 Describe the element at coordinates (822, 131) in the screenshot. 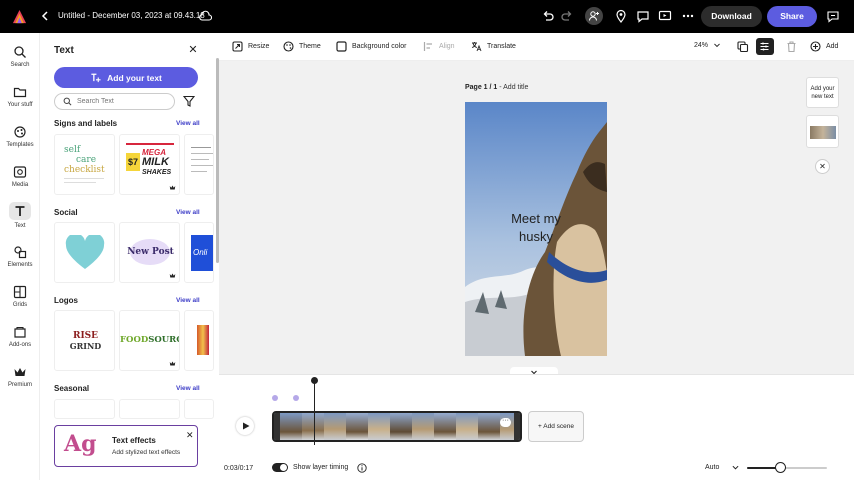

I see `page-thumbnail` at that location.